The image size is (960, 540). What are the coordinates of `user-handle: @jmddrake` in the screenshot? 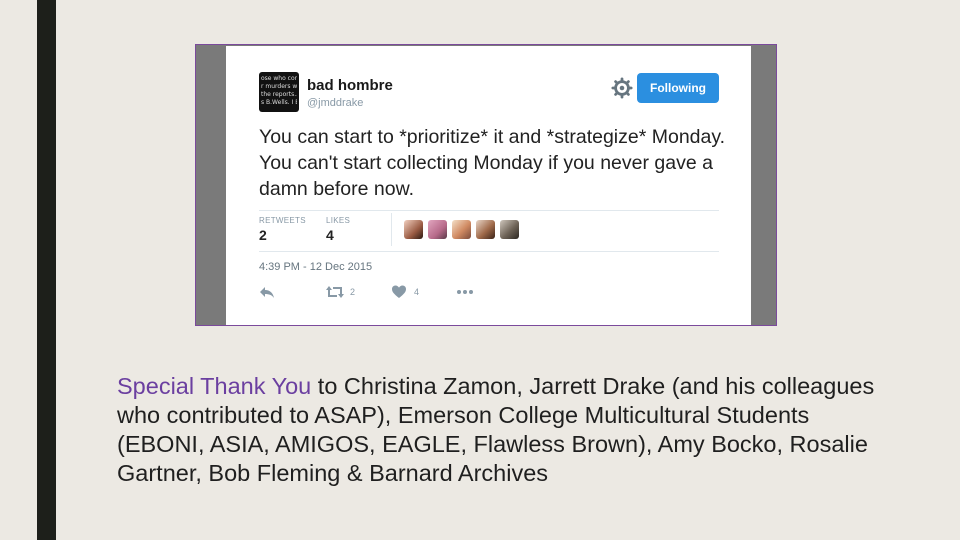 It's located at (335, 103).